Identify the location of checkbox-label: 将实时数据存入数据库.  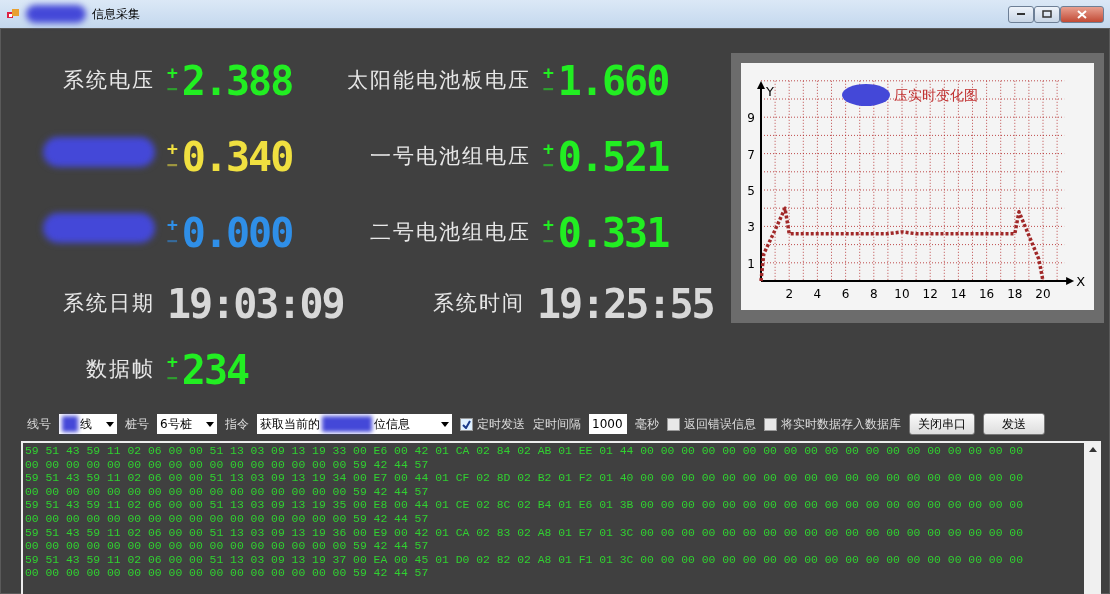
(841, 424).